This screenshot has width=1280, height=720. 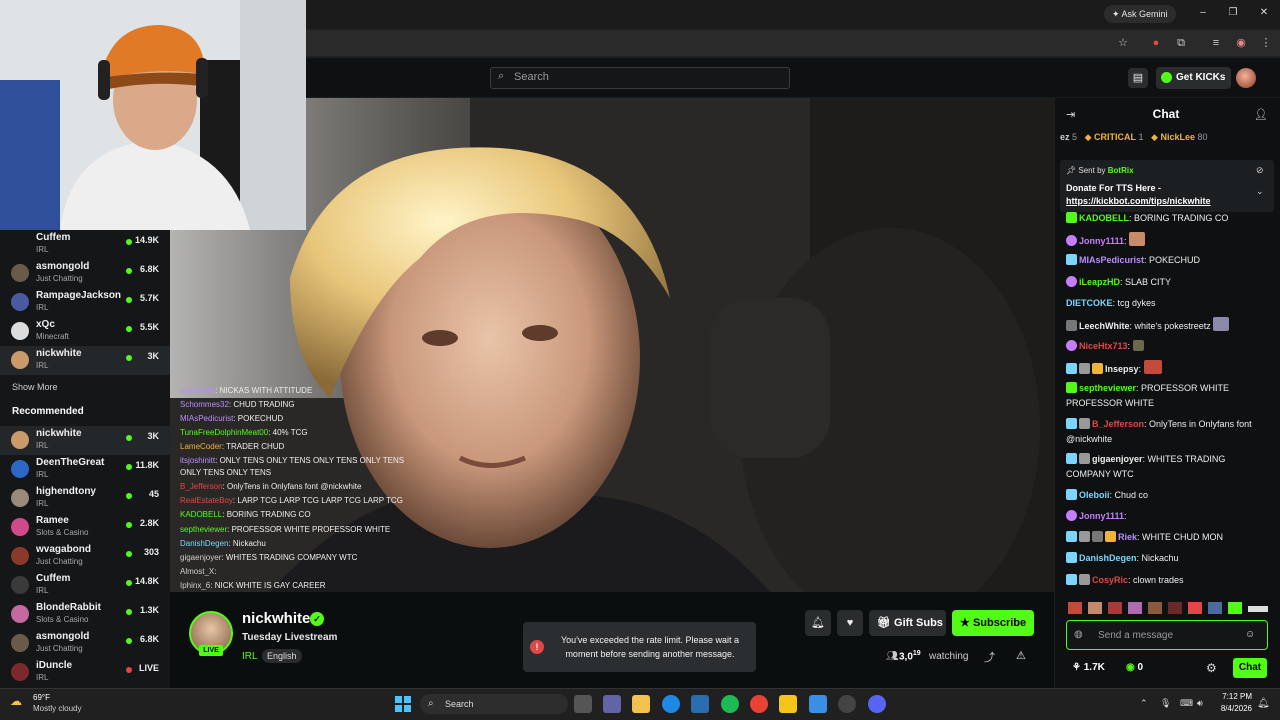 I want to click on extension-red-icon: ●, so click(x=1156, y=43).